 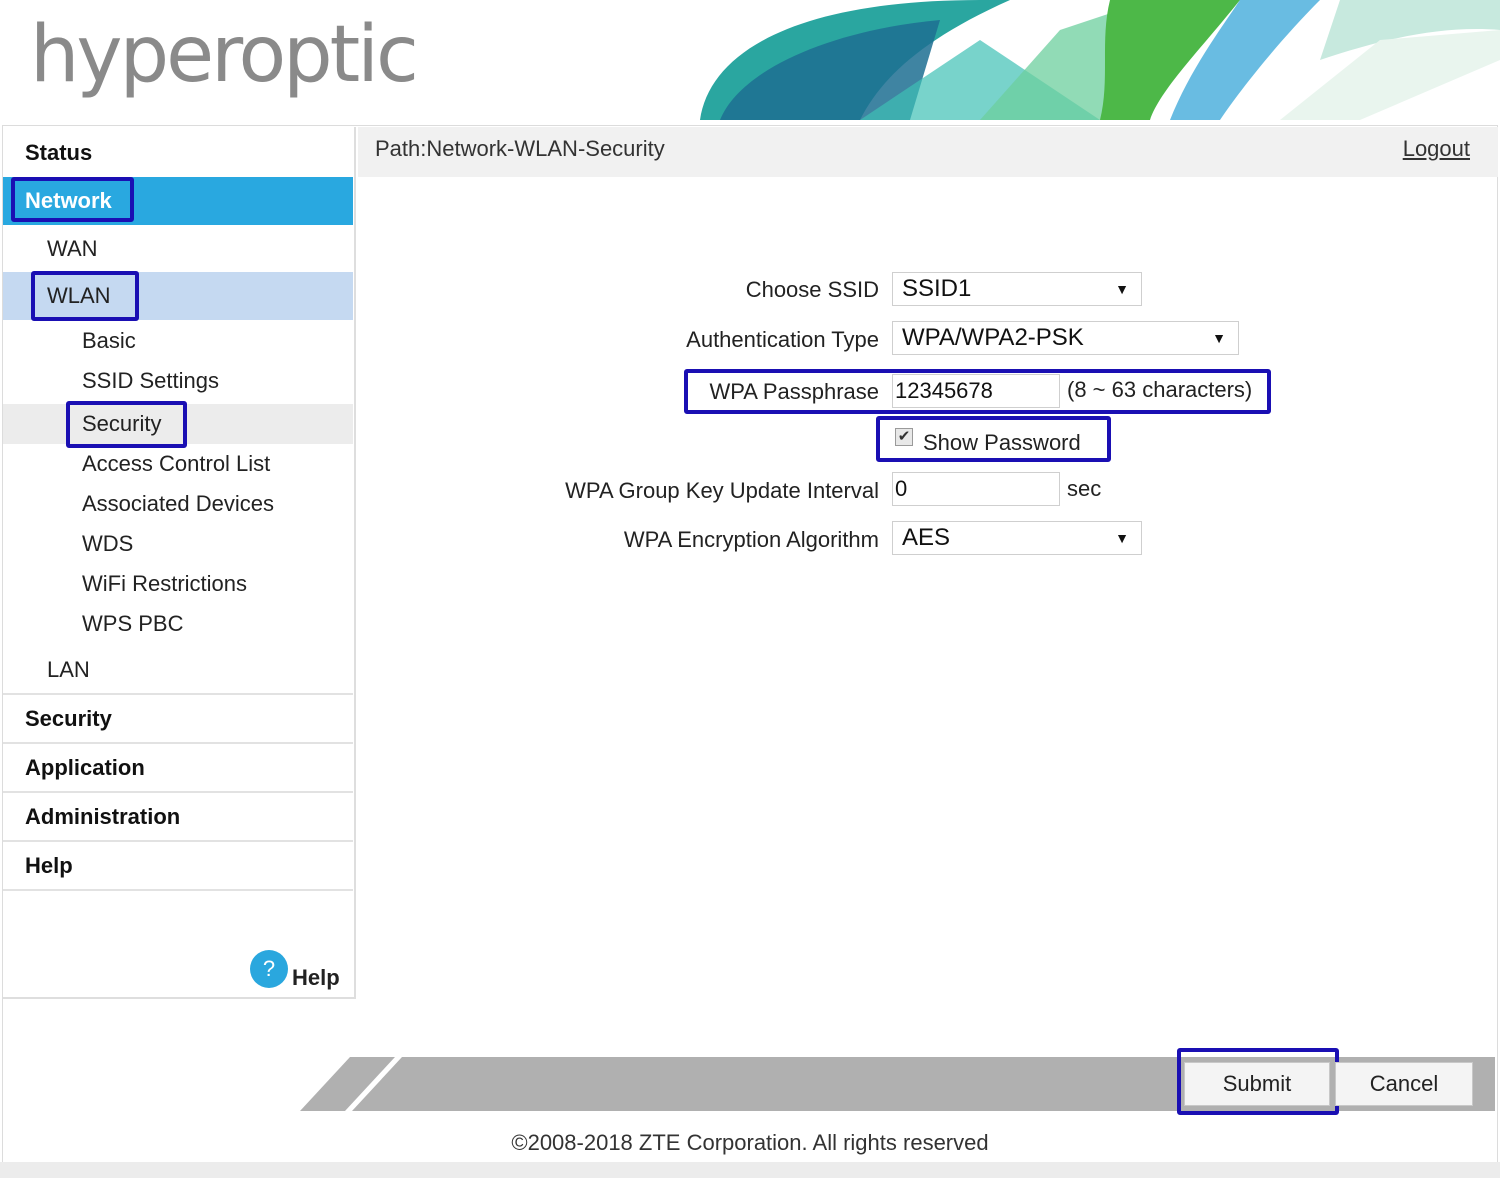 I want to click on header: hyperoptic, so click(x=750, y=62).